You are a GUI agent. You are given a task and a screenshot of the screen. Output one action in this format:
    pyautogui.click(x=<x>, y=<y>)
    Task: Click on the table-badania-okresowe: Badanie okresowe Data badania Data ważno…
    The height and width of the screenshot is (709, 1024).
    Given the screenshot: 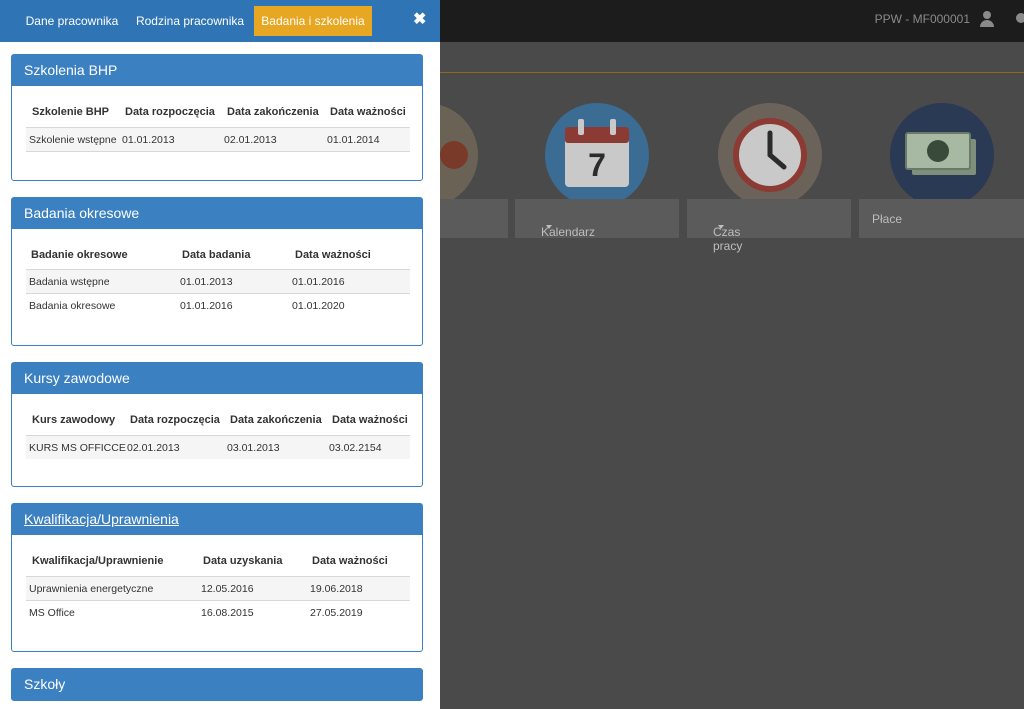 What is the action you would take?
    pyautogui.click(x=218, y=280)
    